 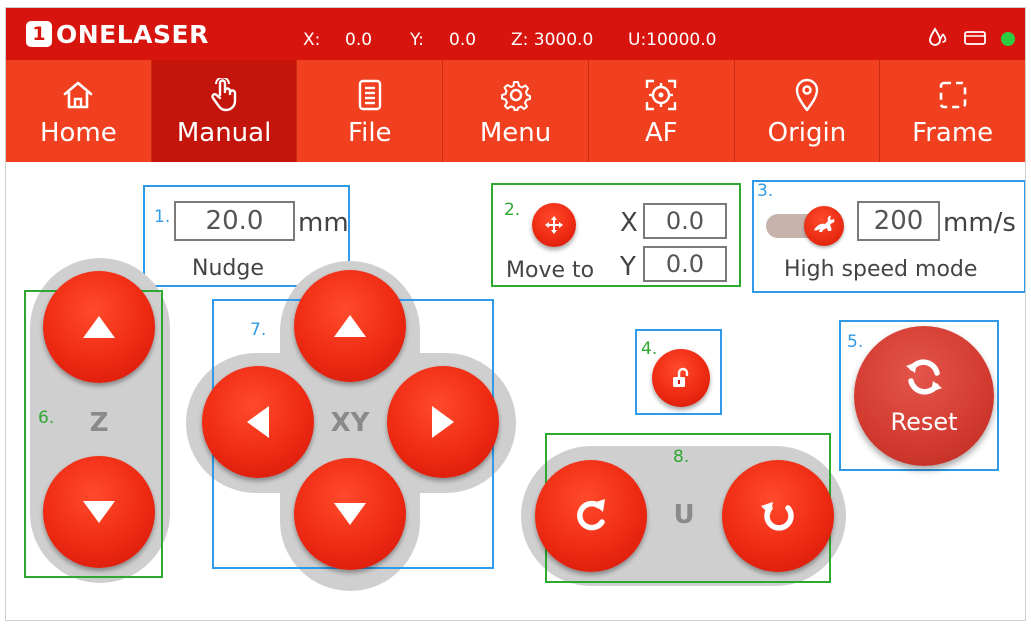 I want to click on hand-pointer-icon, so click(x=224, y=95).